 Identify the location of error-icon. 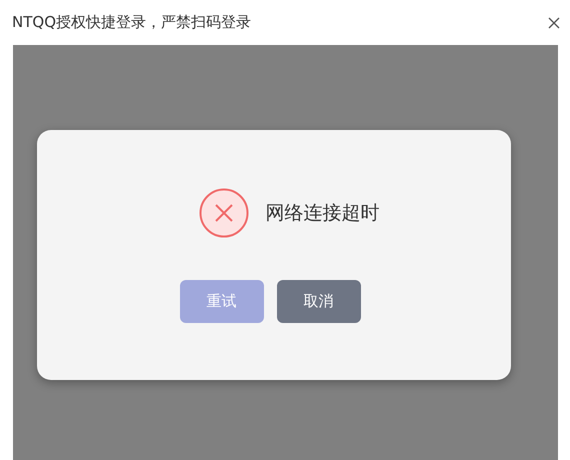
(223, 213).